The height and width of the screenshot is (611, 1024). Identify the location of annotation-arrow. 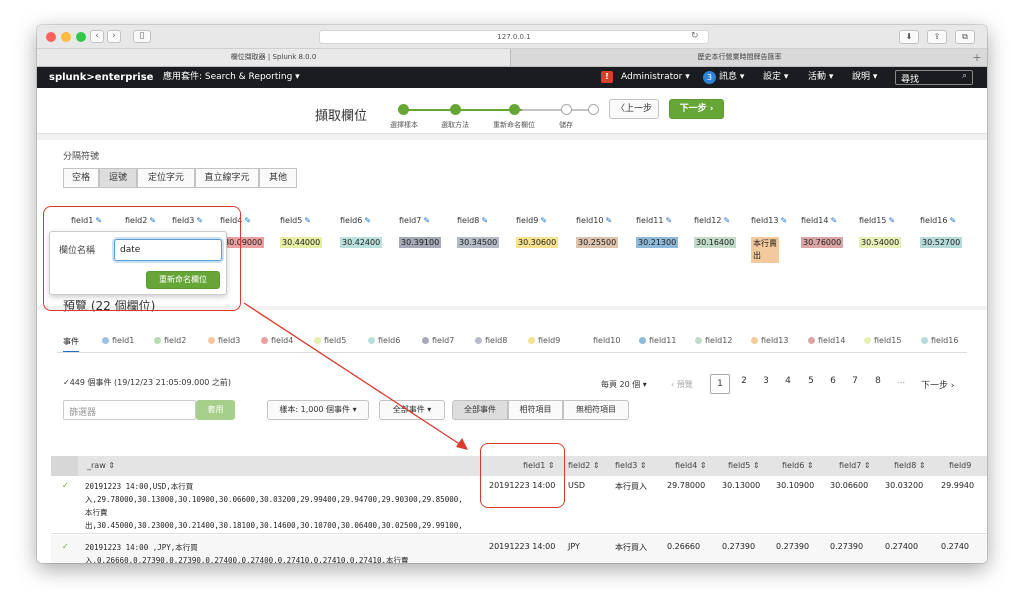
(355, 376).